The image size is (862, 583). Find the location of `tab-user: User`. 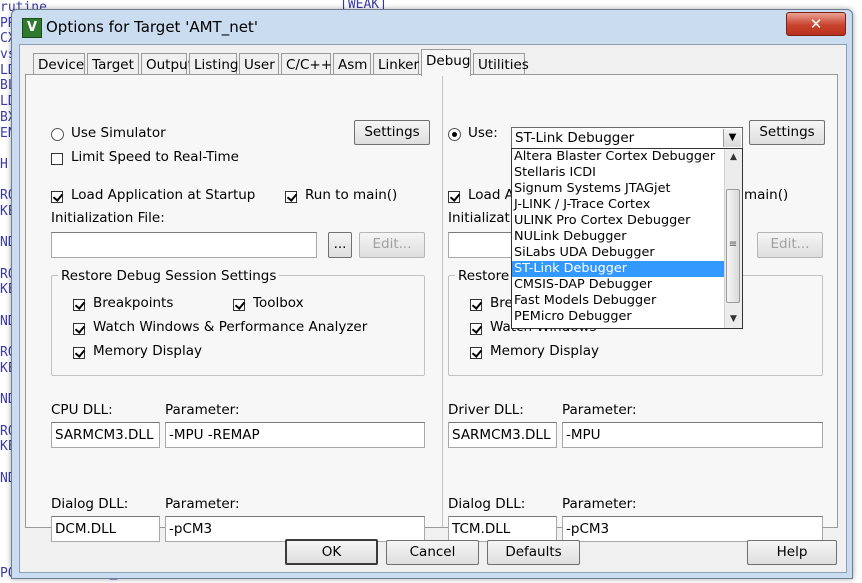

tab-user: User is located at coordinates (259, 64).